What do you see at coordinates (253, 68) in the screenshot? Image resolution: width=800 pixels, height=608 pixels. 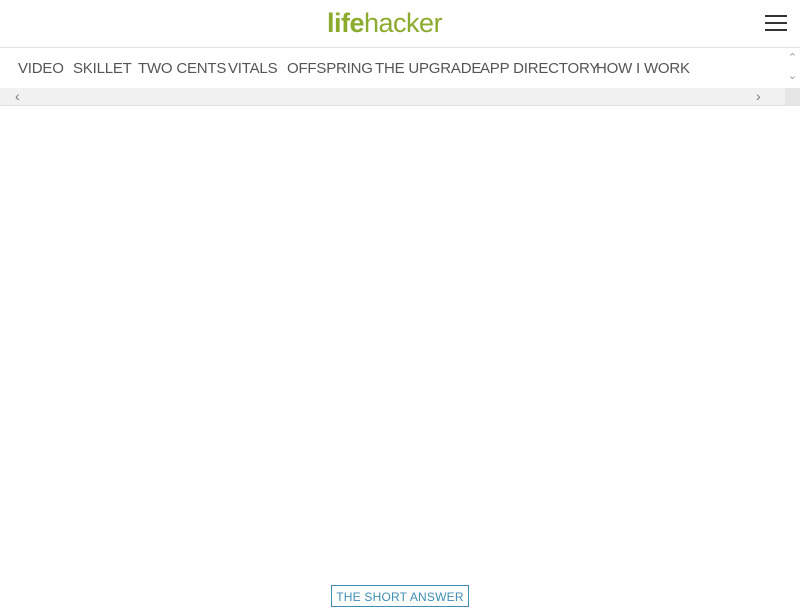 I see `nav-item-vitals: VITALS` at bounding box center [253, 68].